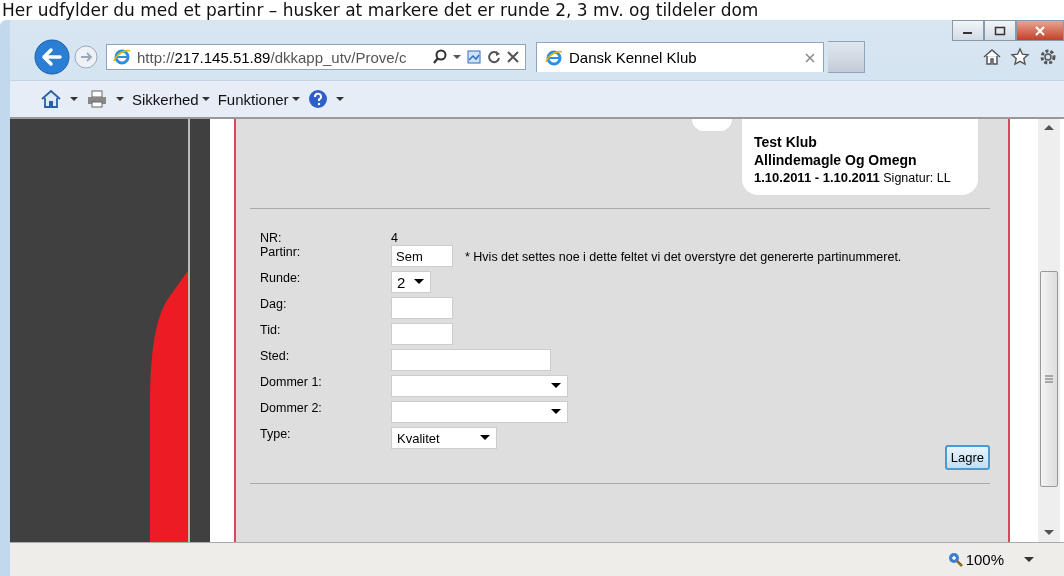 The width and height of the screenshot is (1064, 576). I want to click on field-label: Tid:, so click(271, 330).